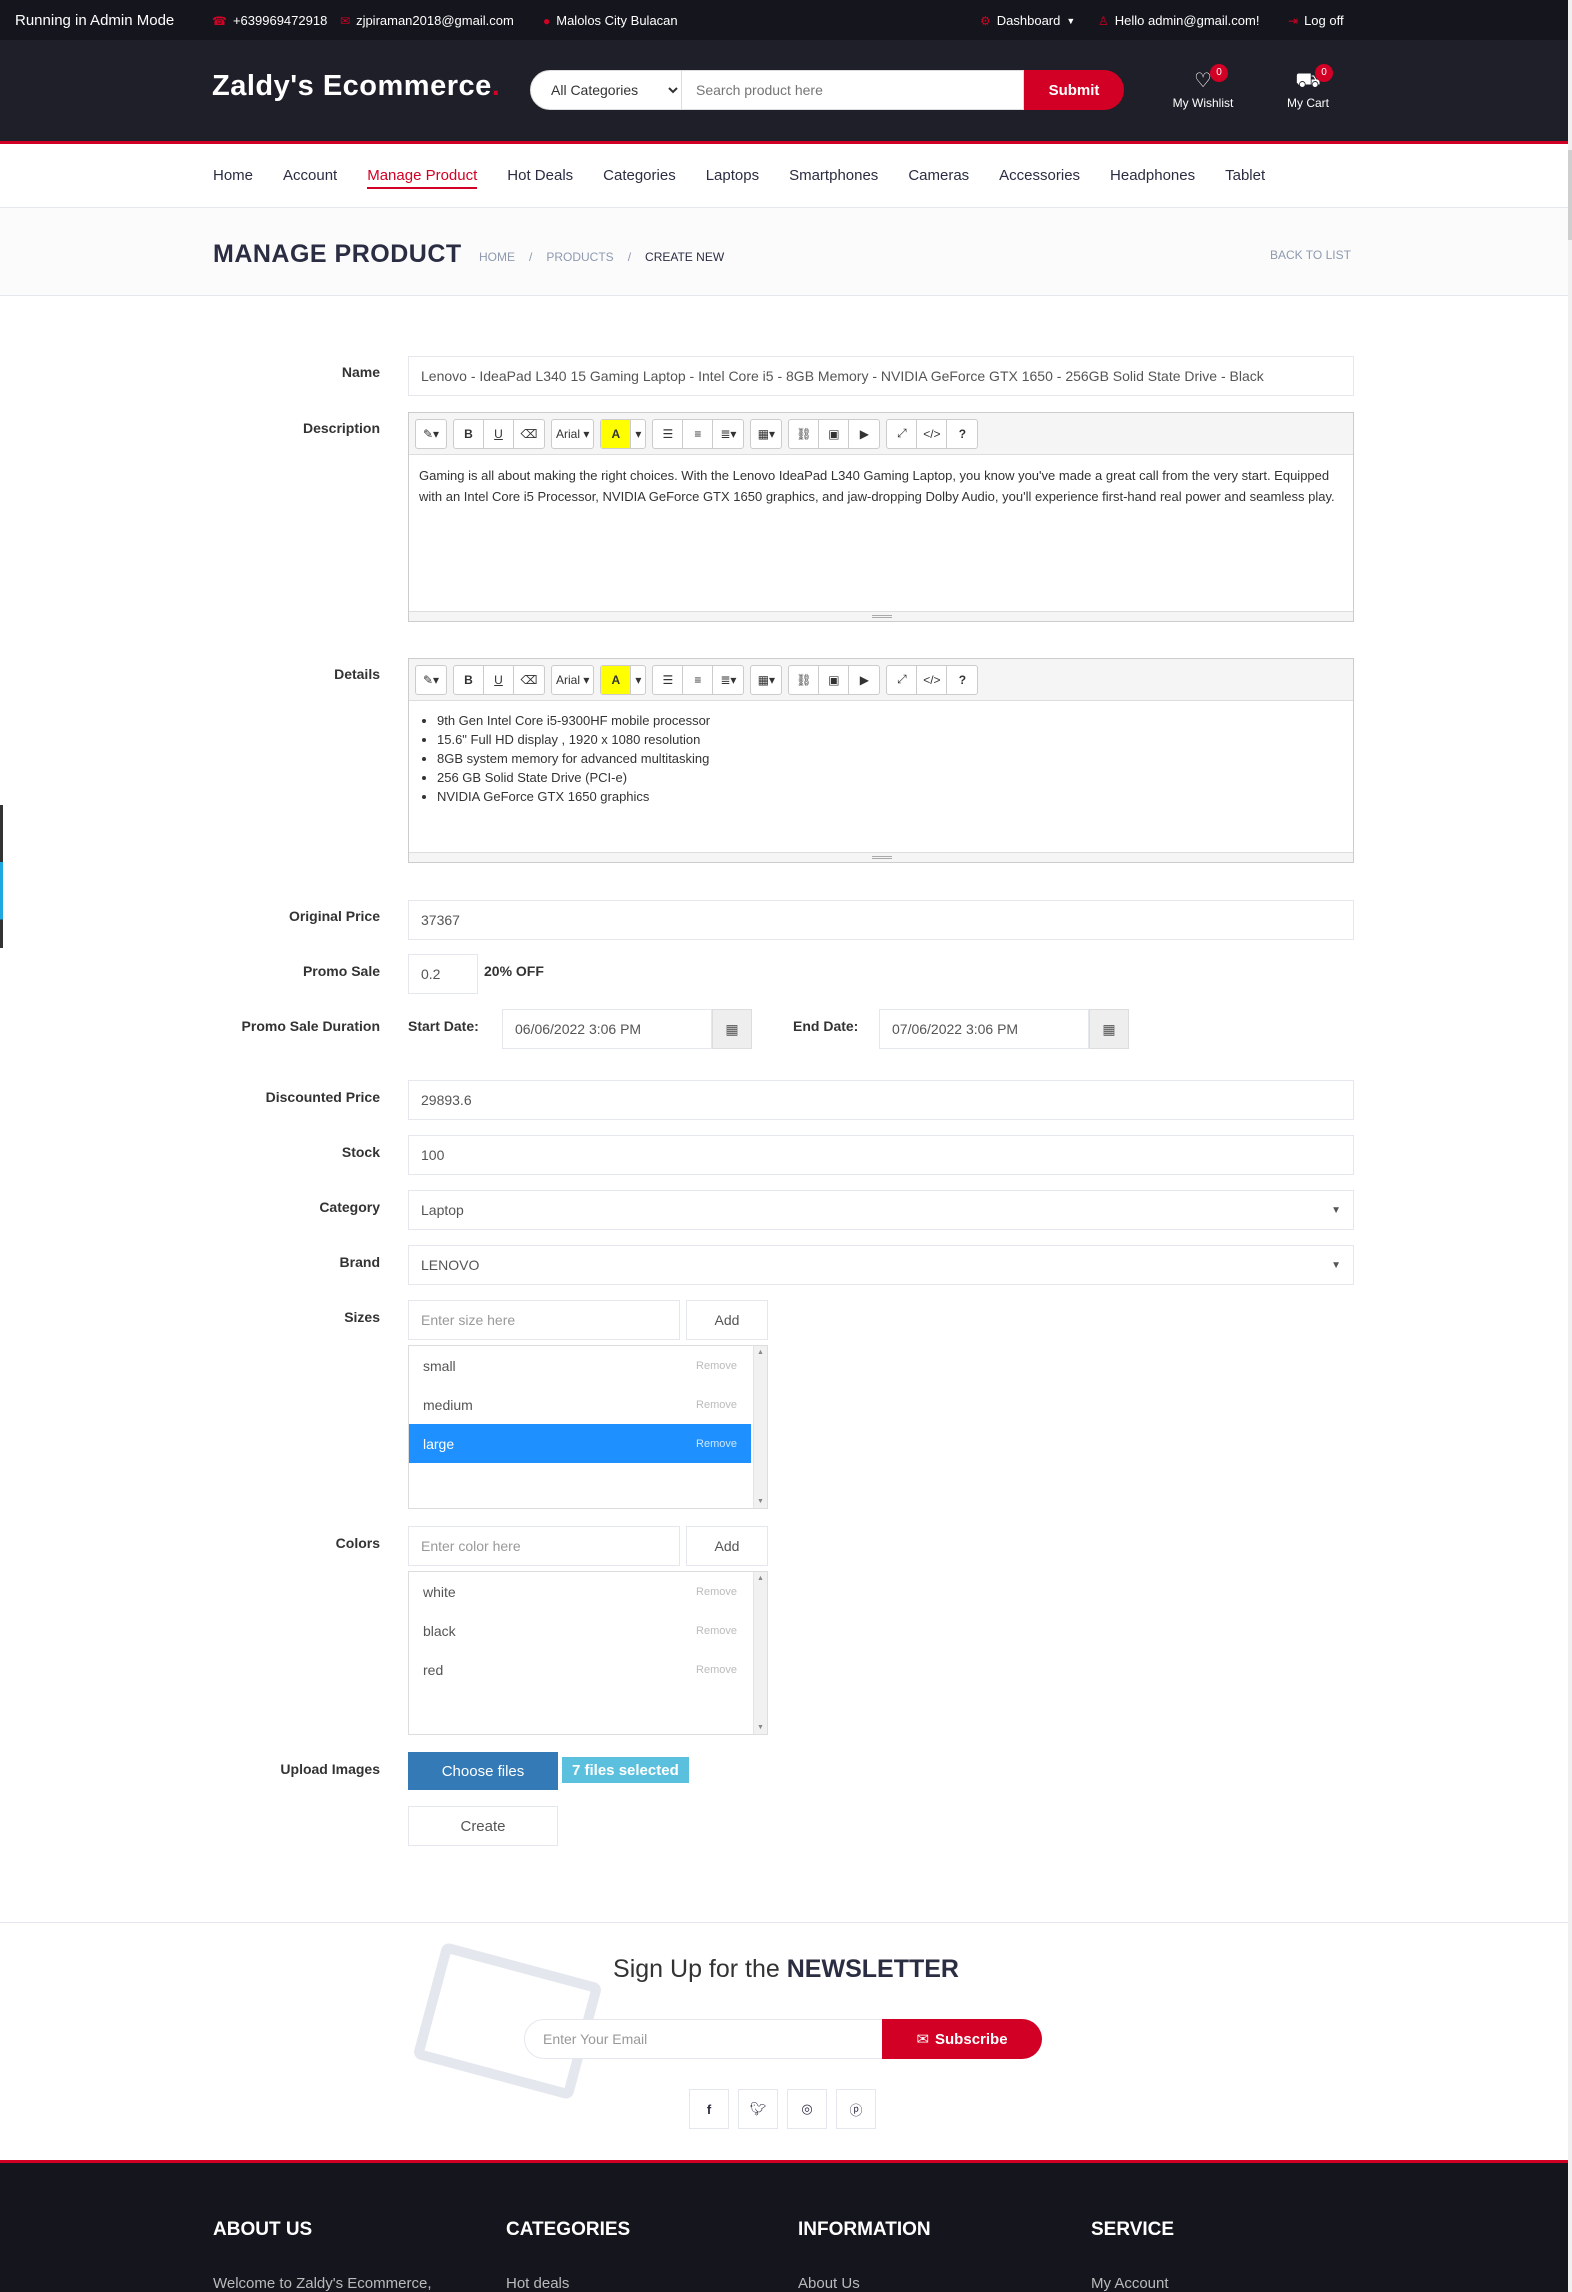  Describe the element at coordinates (233, 178) in the screenshot. I see `nav-item-home: Home` at that location.